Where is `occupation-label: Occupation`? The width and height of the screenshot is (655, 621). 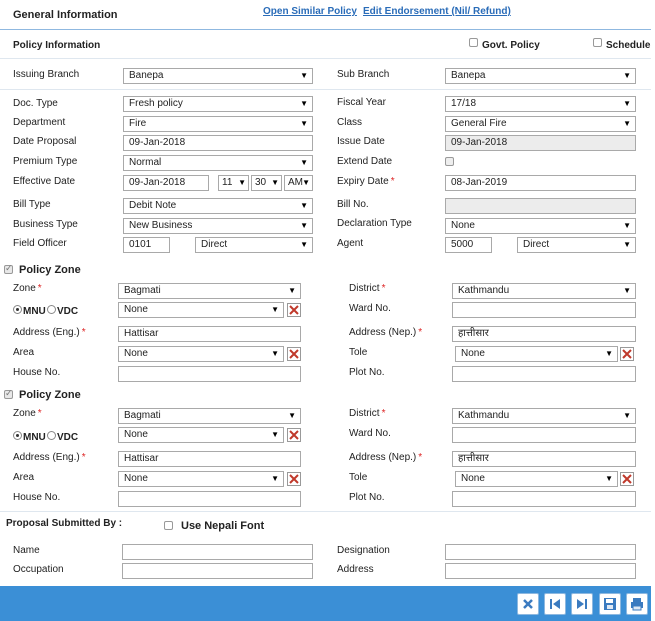
occupation-label: Occupation is located at coordinates (38, 569).